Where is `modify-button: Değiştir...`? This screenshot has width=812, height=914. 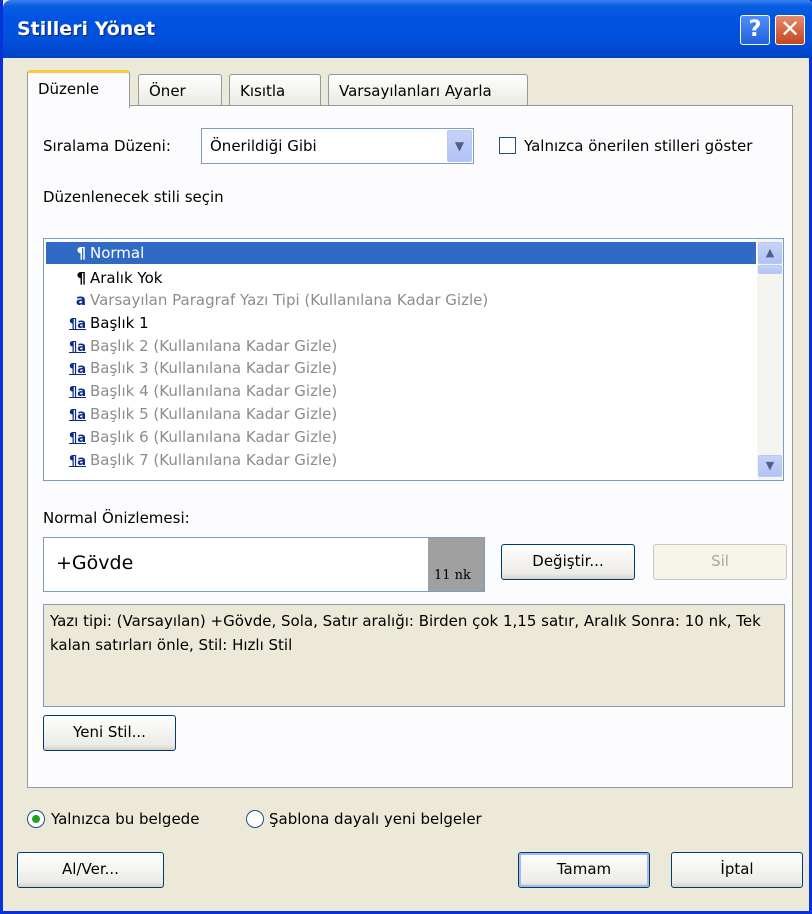 modify-button: Değiştir... is located at coordinates (568, 562).